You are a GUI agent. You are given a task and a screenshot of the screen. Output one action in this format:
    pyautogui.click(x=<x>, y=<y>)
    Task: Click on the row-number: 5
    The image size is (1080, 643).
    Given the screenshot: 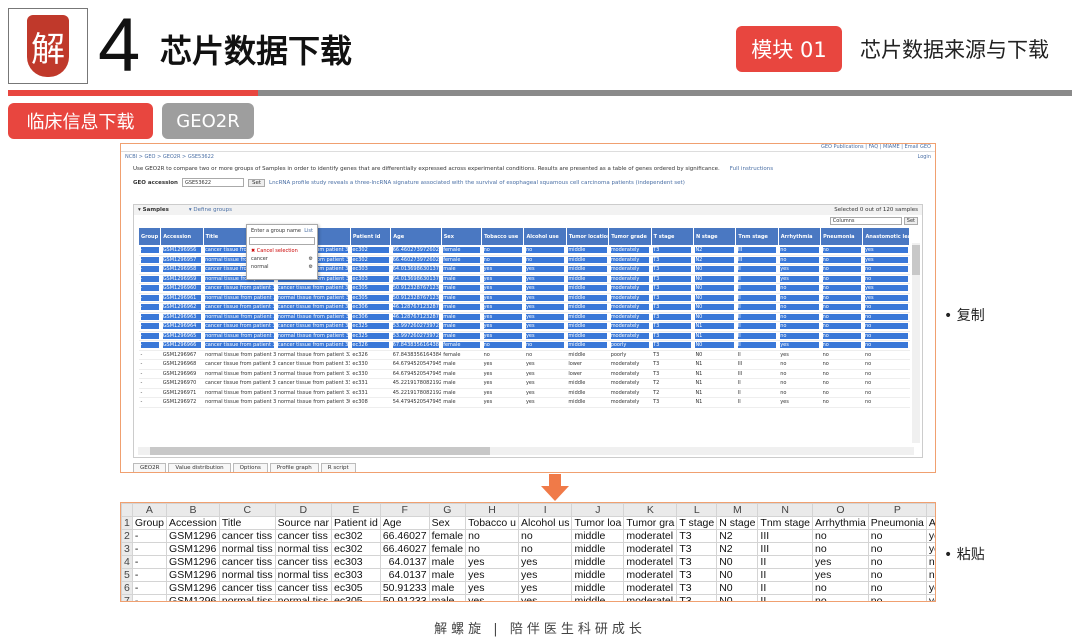 What is the action you would take?
    pyautogui.click(x=127, y=575)
    